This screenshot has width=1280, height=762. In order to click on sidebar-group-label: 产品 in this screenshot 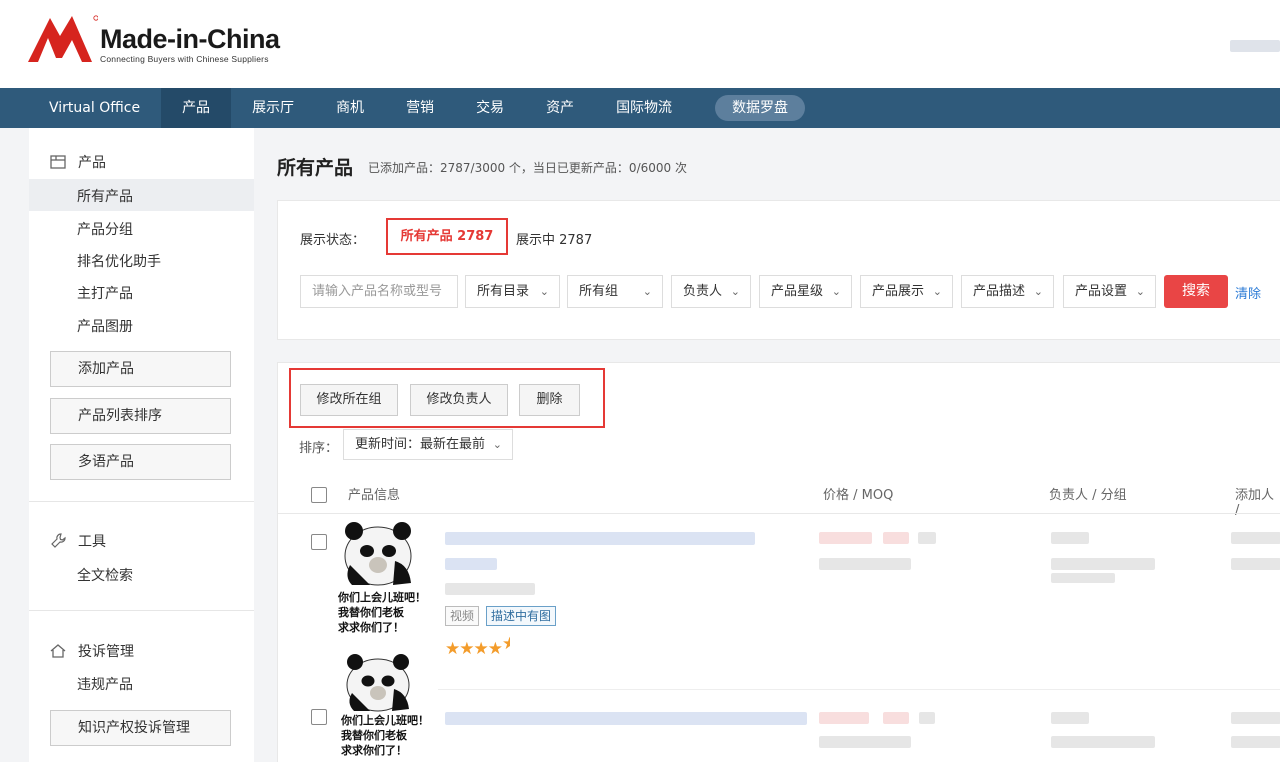, I will do `click(92, 163)`.